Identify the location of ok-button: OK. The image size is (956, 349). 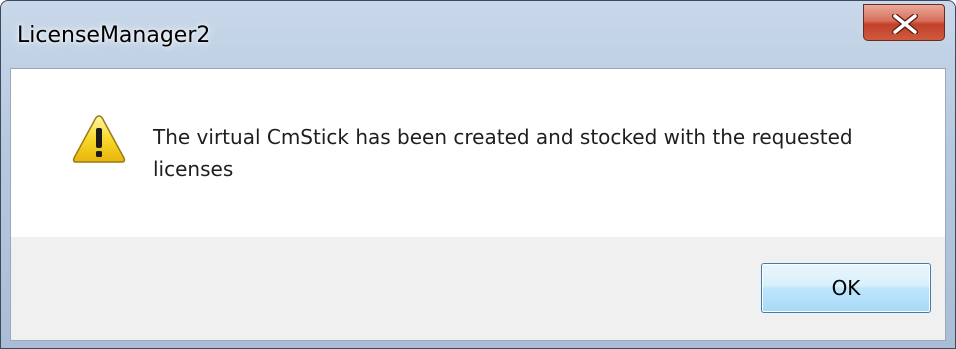
(846, 288).